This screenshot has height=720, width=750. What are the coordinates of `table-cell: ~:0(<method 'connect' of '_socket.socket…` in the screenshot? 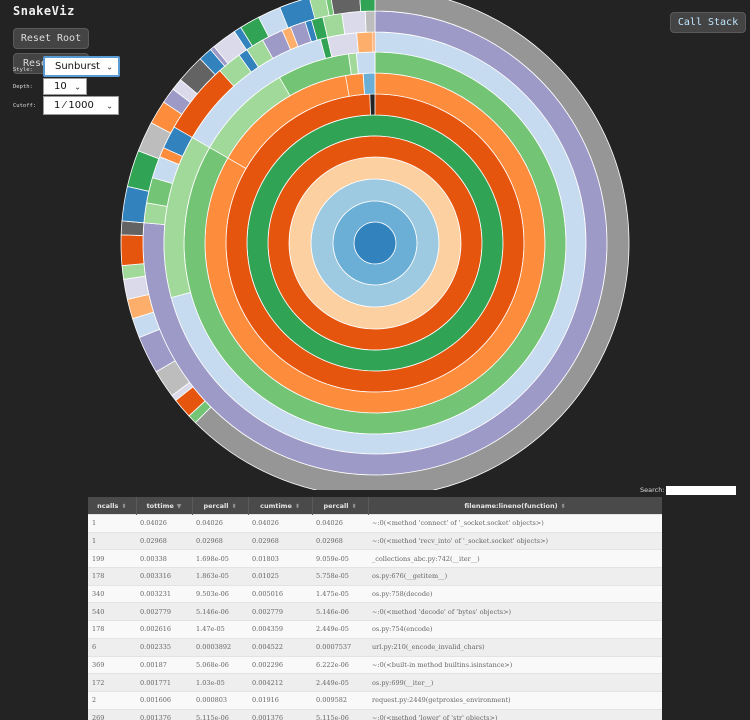 It's located at (515, 523).